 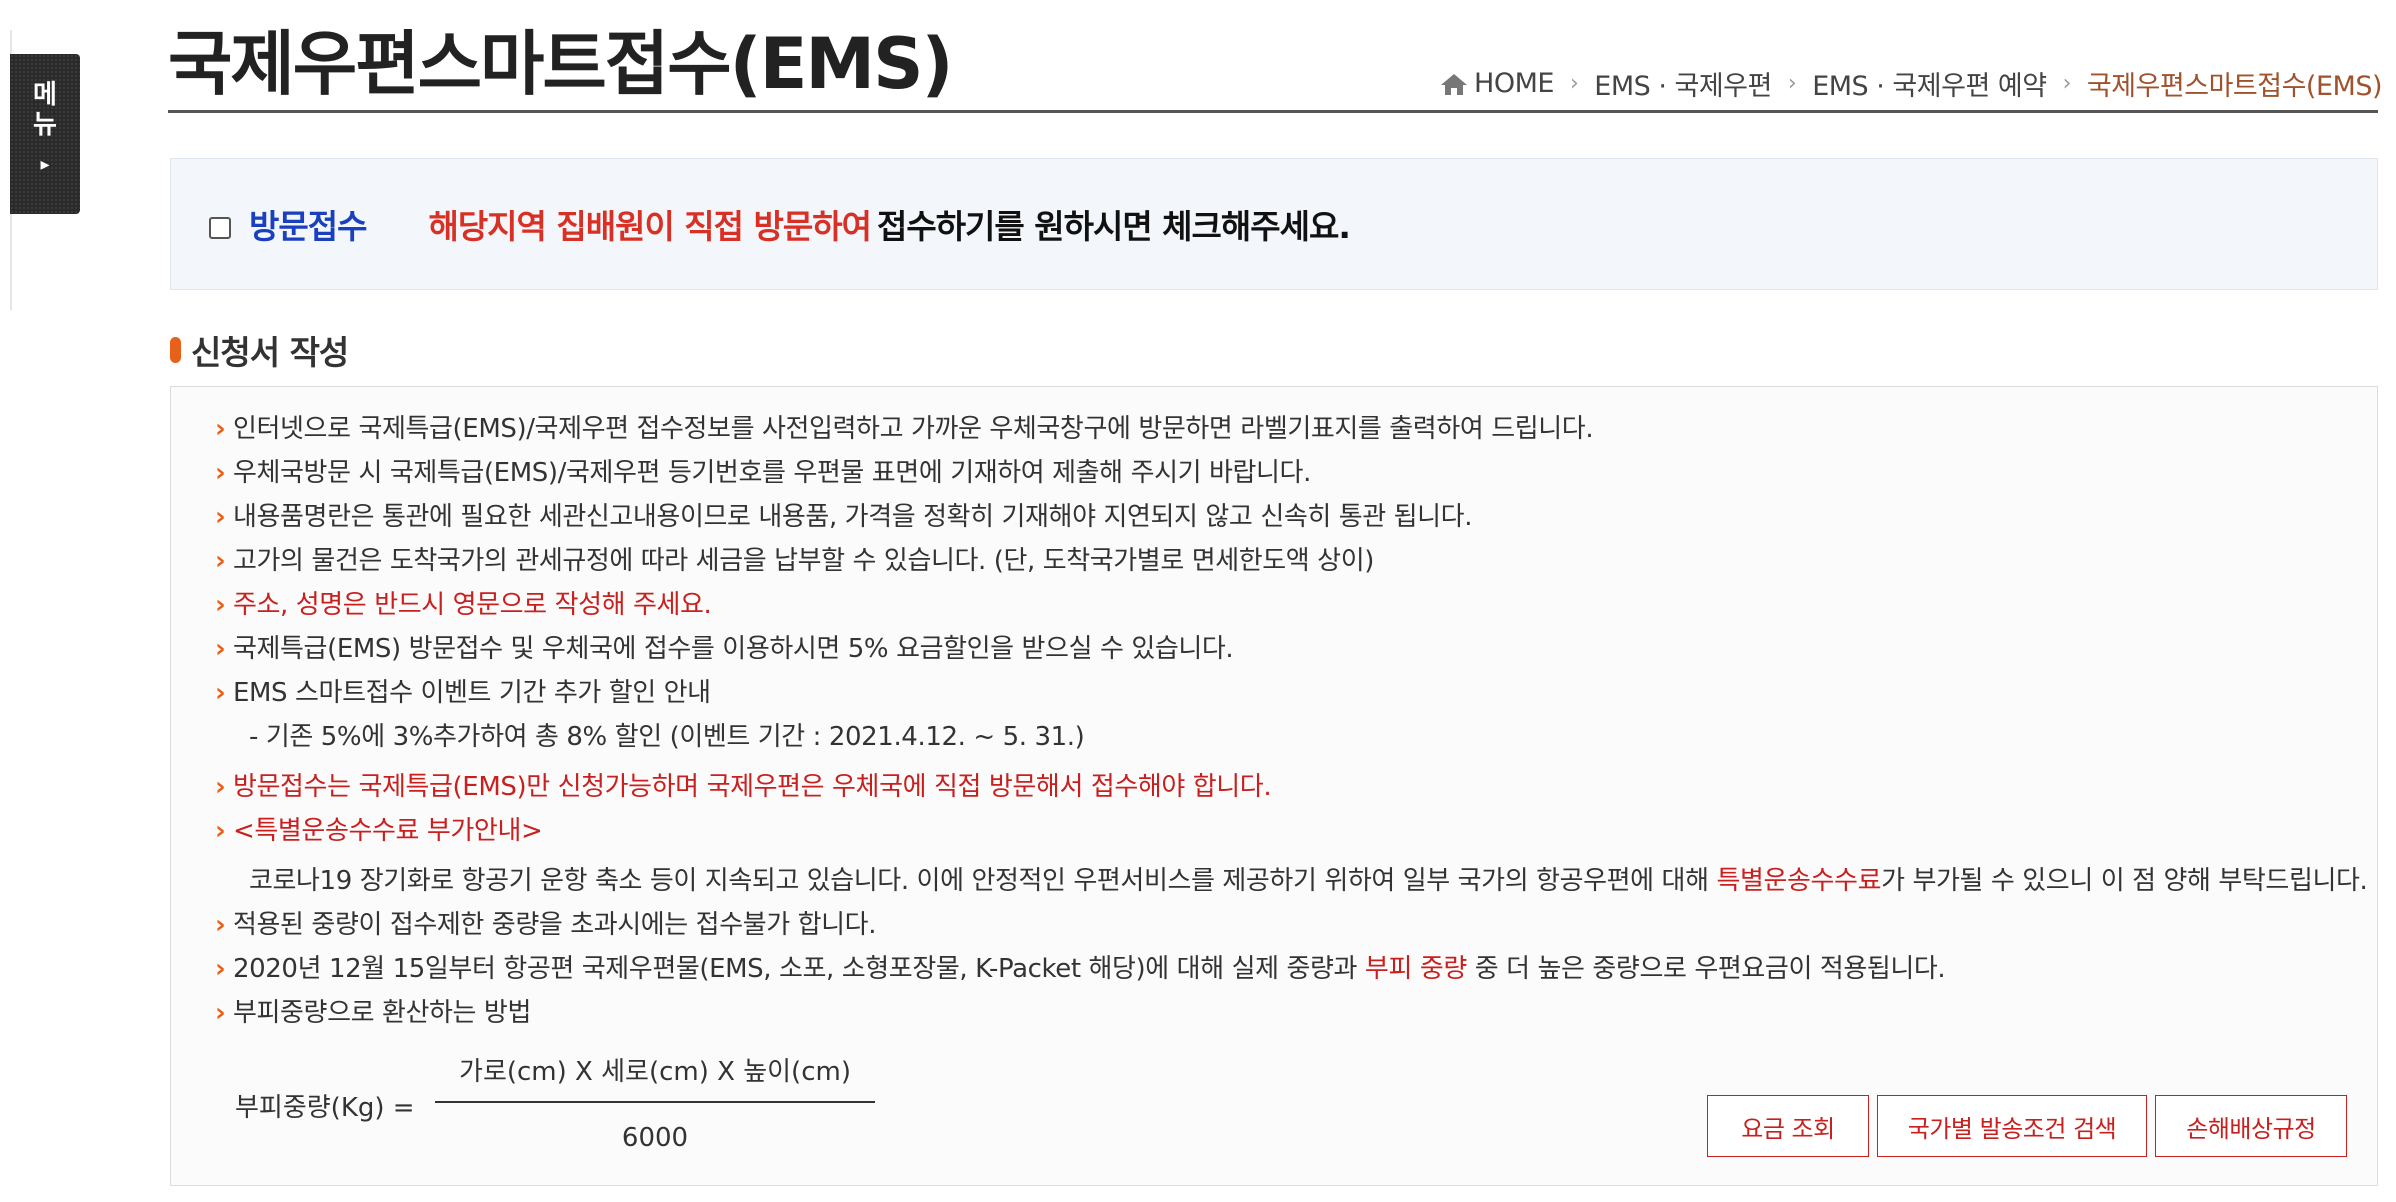 I want to click on breadcrumb-ems-intl: EMS · 국제우편, so click(x=1683, y=83).